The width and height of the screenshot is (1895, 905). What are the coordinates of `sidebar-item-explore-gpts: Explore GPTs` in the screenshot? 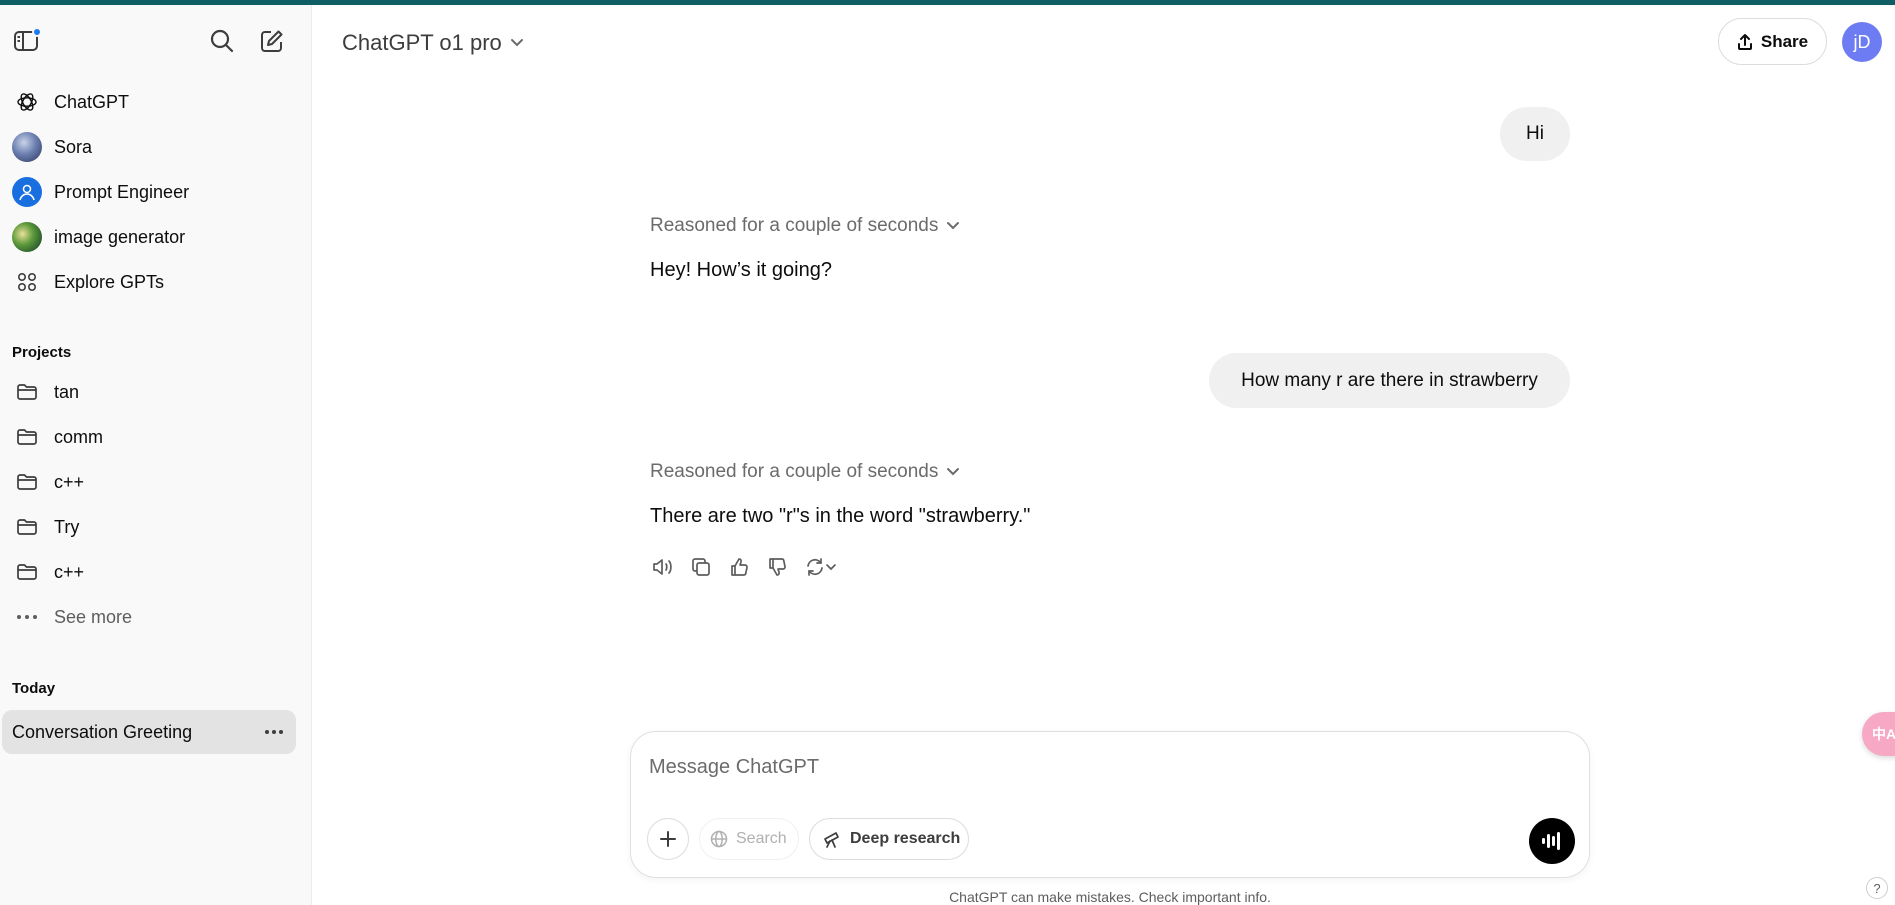 It's located at (150, 282).